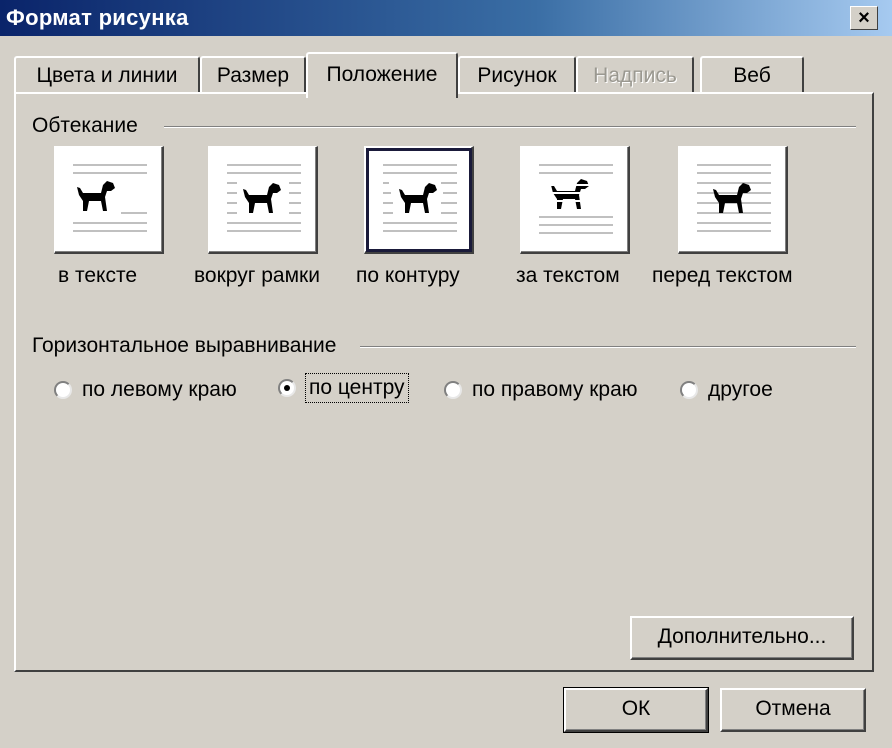 Image resolution: width=892 pixels, height=748 pixels. Describe the element at coordinates (740, 389) in the screenshot. I see `radio-label: другое` at that location.